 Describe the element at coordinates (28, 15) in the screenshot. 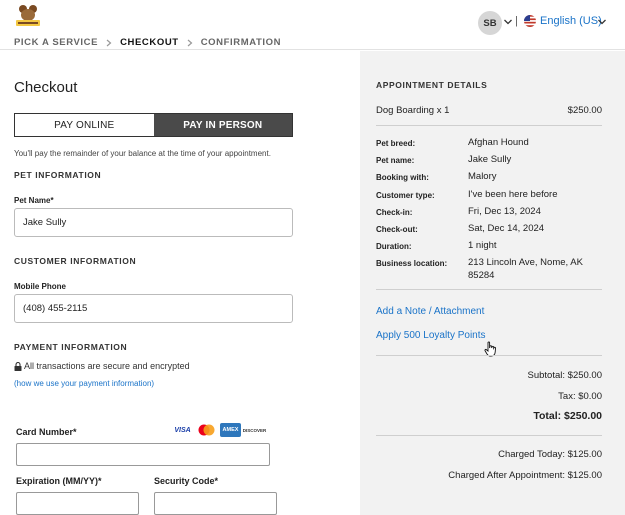

I see `logo-icon` at that location.